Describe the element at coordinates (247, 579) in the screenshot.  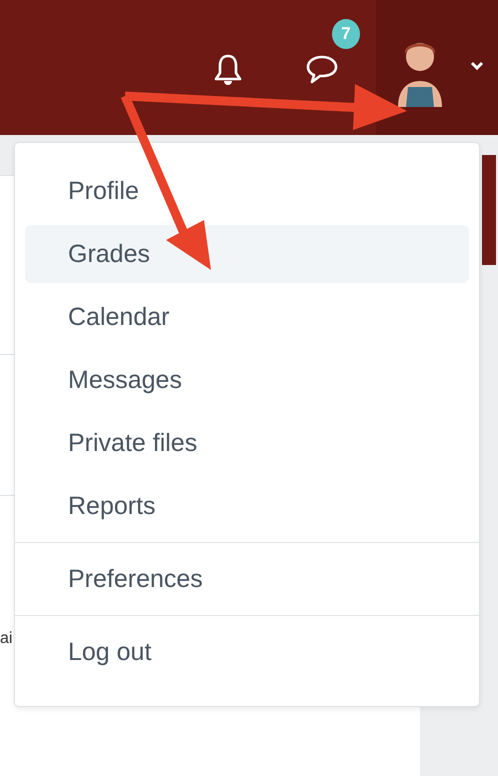
I see `menu-item: Preferences` at that location.